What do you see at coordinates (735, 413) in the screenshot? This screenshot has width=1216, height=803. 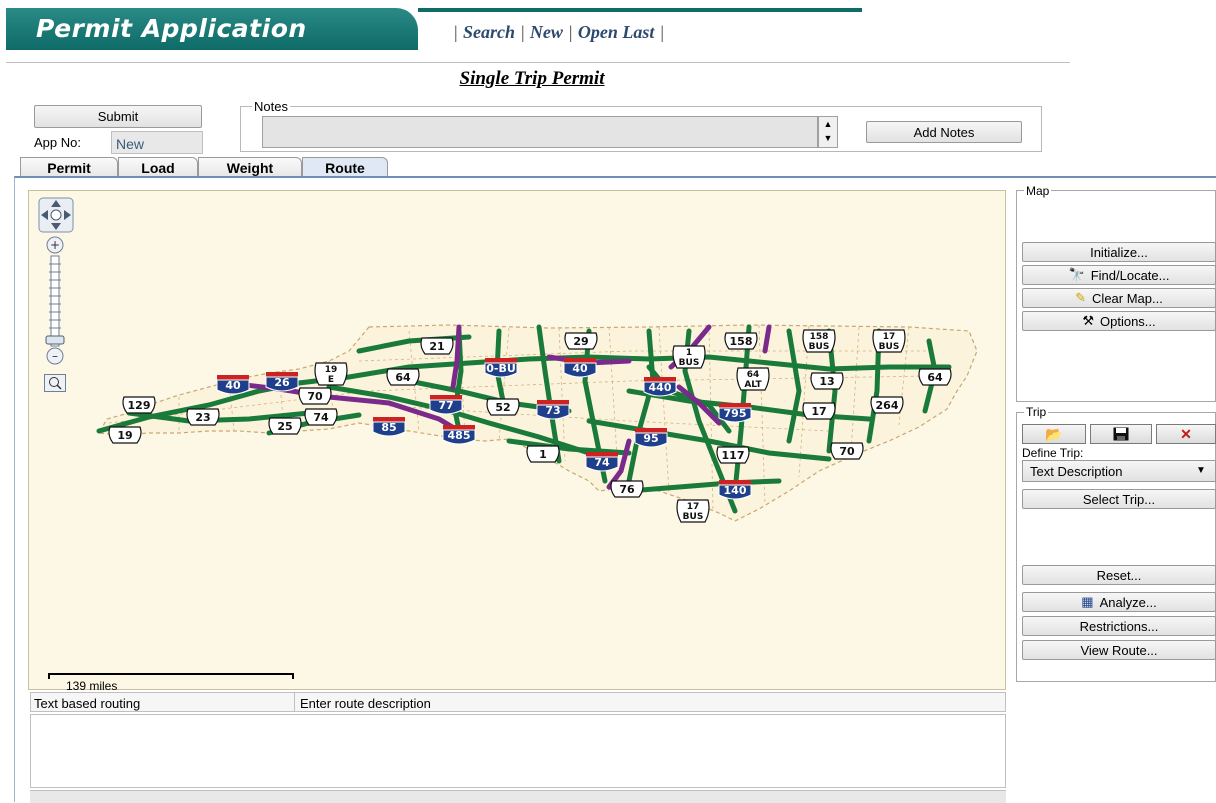 I see `interstate-shield: 795` at bounding box center [735, 413].